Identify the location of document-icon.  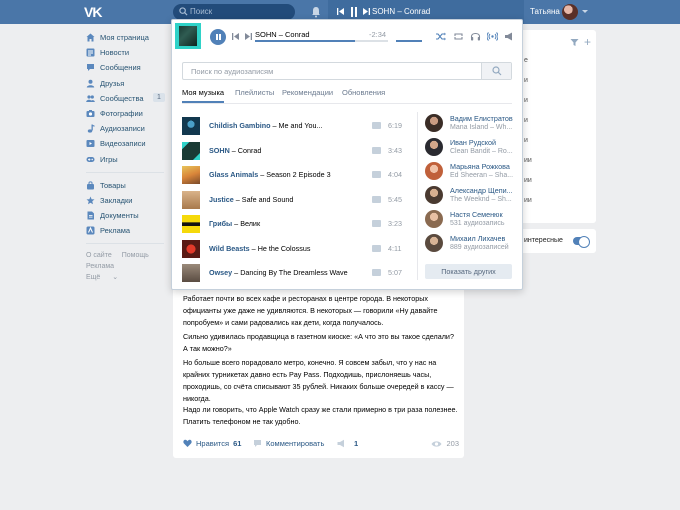
(90, 215).